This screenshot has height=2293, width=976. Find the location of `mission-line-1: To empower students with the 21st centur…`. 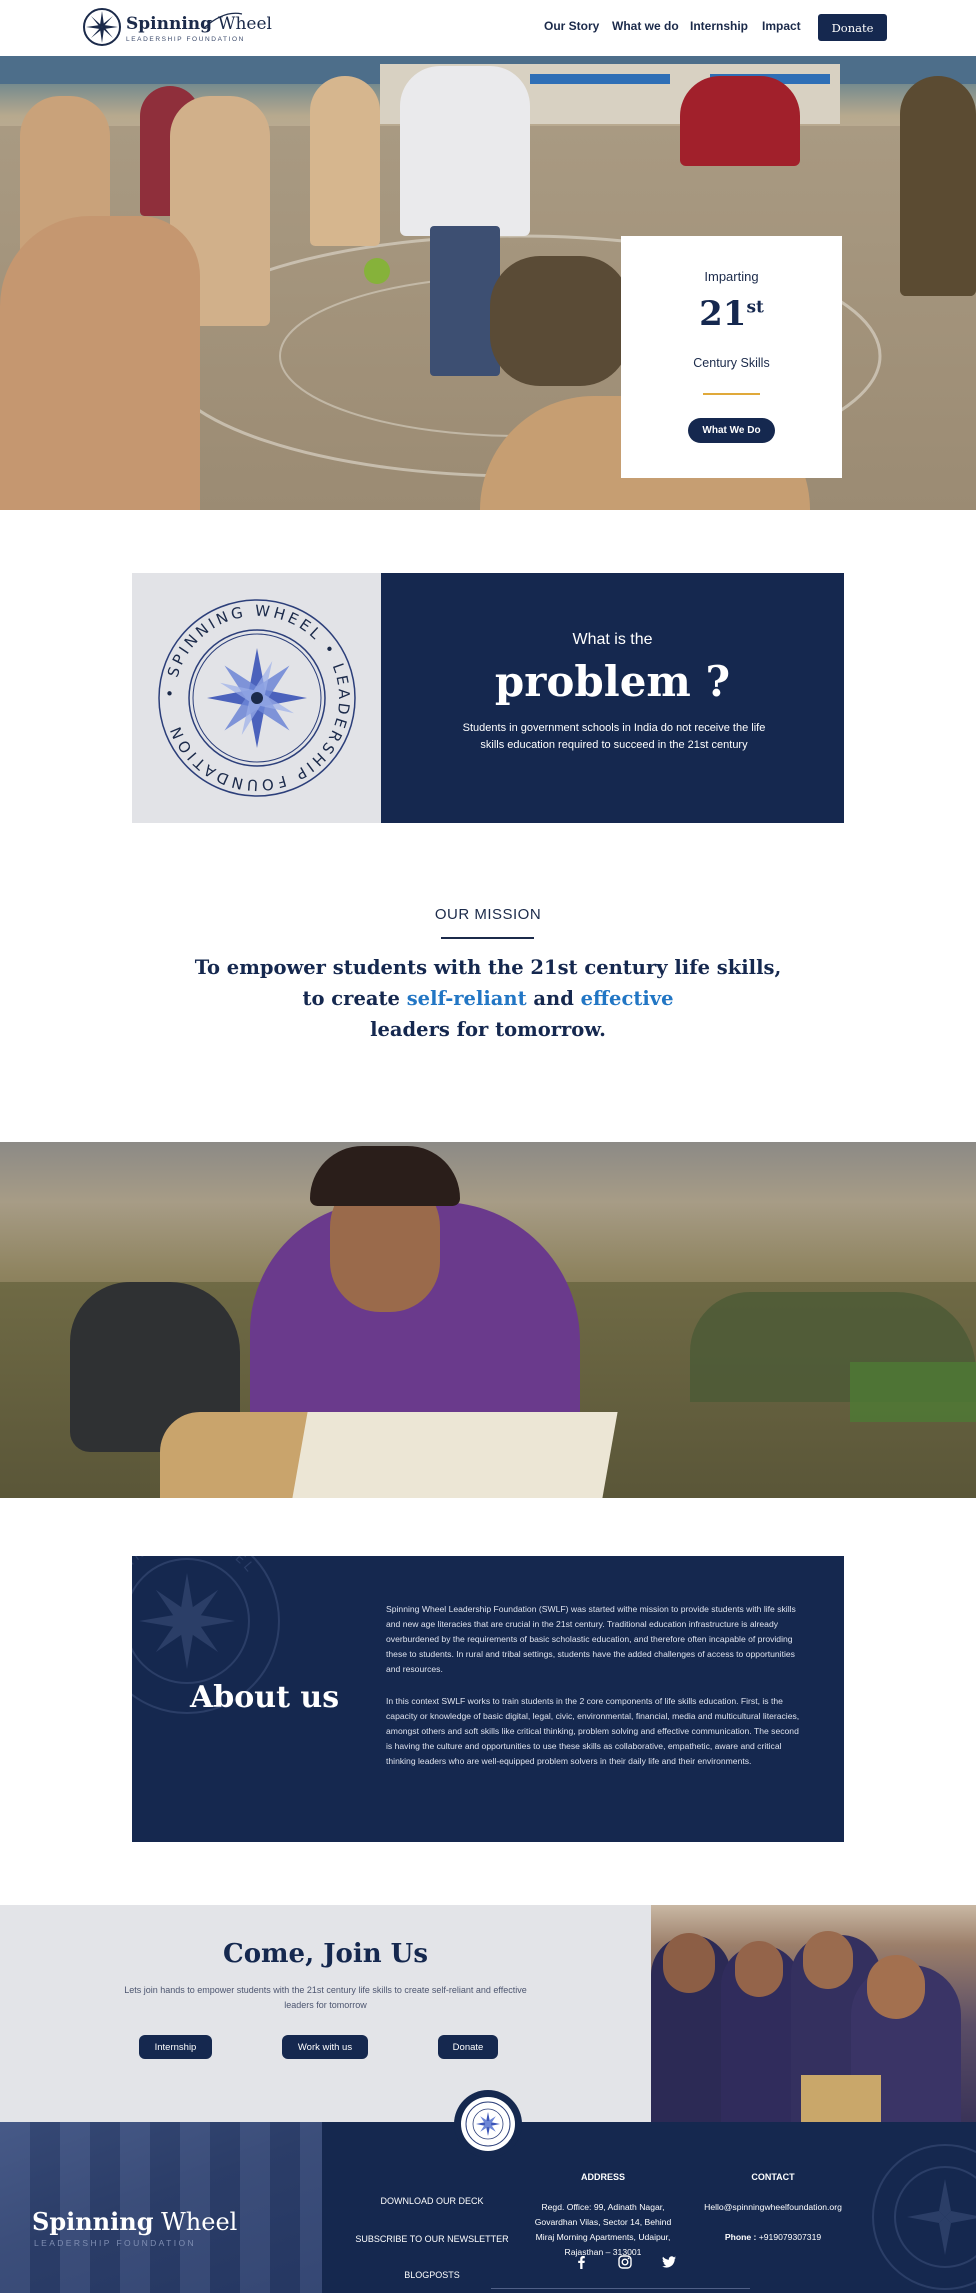

mission-line-1: To empower students with the 21st centur… is located at coordinates (488, 967).